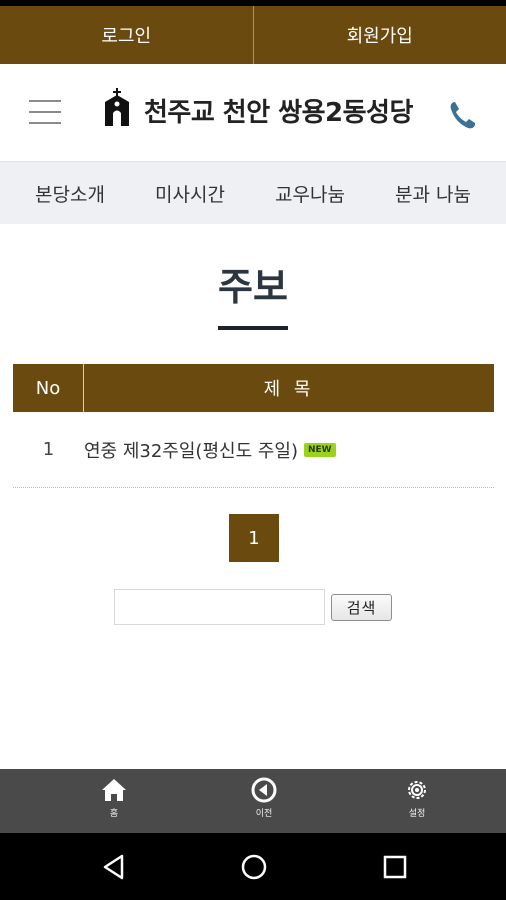  Describe the element at coordinates (114, 867) in the screenshot. I see `android-back-icon` at that location.